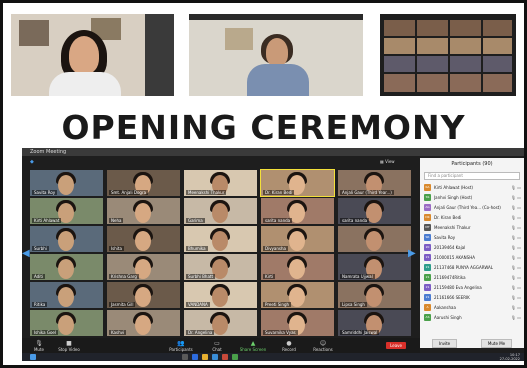 This screenshot has height=368, width=527. What do you see at coordinates (143, 267) in the screenshot?
I see `video-tile: Krishna Garg` at bounding box center [143, 267].